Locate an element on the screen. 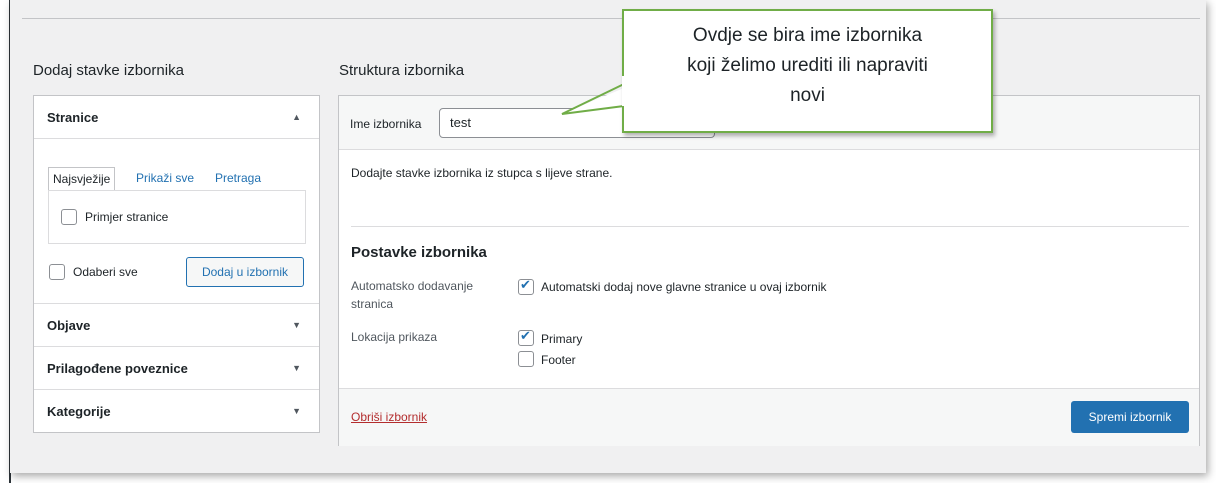  location-primary-checkbox: ✔ is located at coordinates (526, 337).